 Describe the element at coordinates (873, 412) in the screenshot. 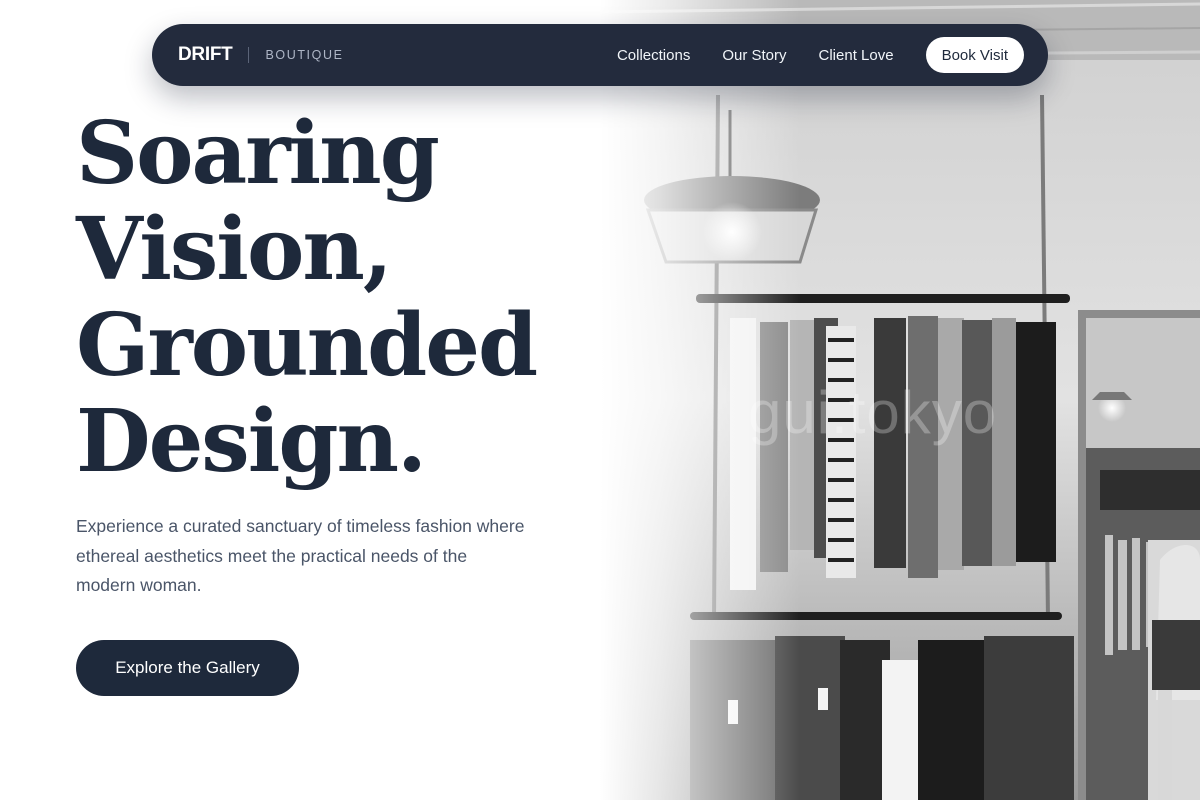

I see `image-watermark: gui.tokyo` at that location.